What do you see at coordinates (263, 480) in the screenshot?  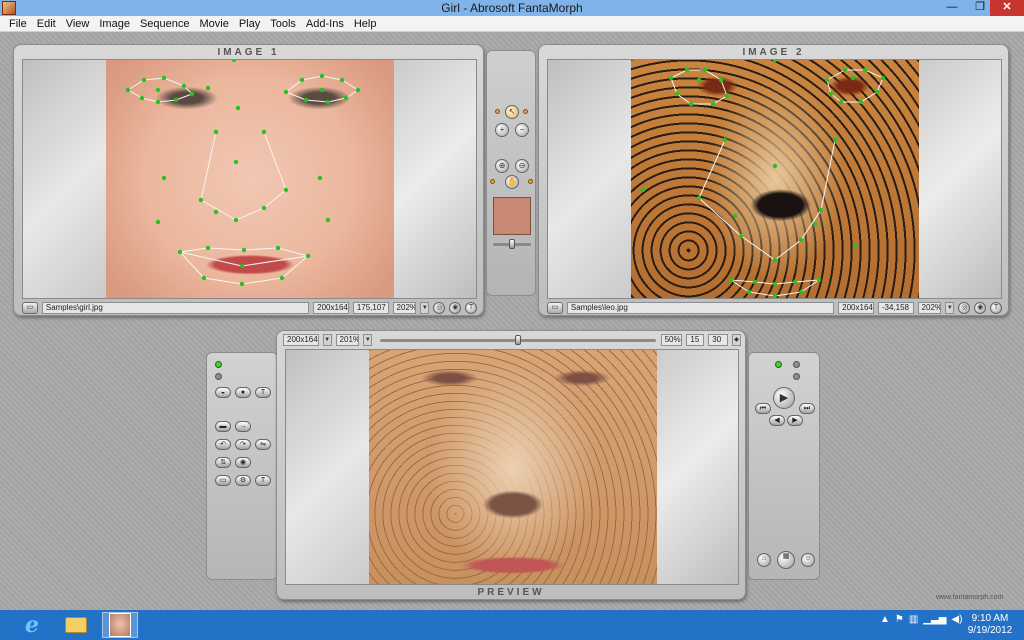 I see `font-button: T` at bounding box center [263, 480].